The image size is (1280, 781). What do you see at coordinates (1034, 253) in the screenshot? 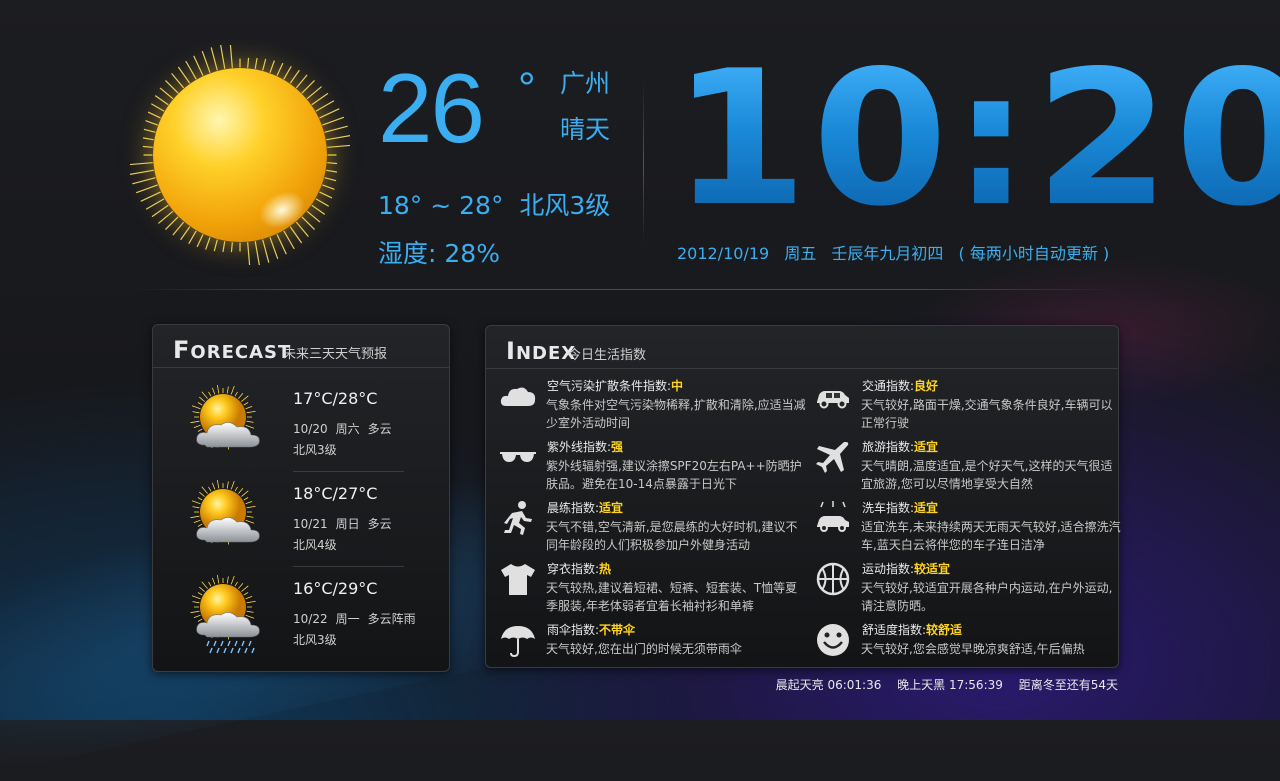
I see `update-note: ( 每两小时自动更新 )` at bounding box center [1034, 253].